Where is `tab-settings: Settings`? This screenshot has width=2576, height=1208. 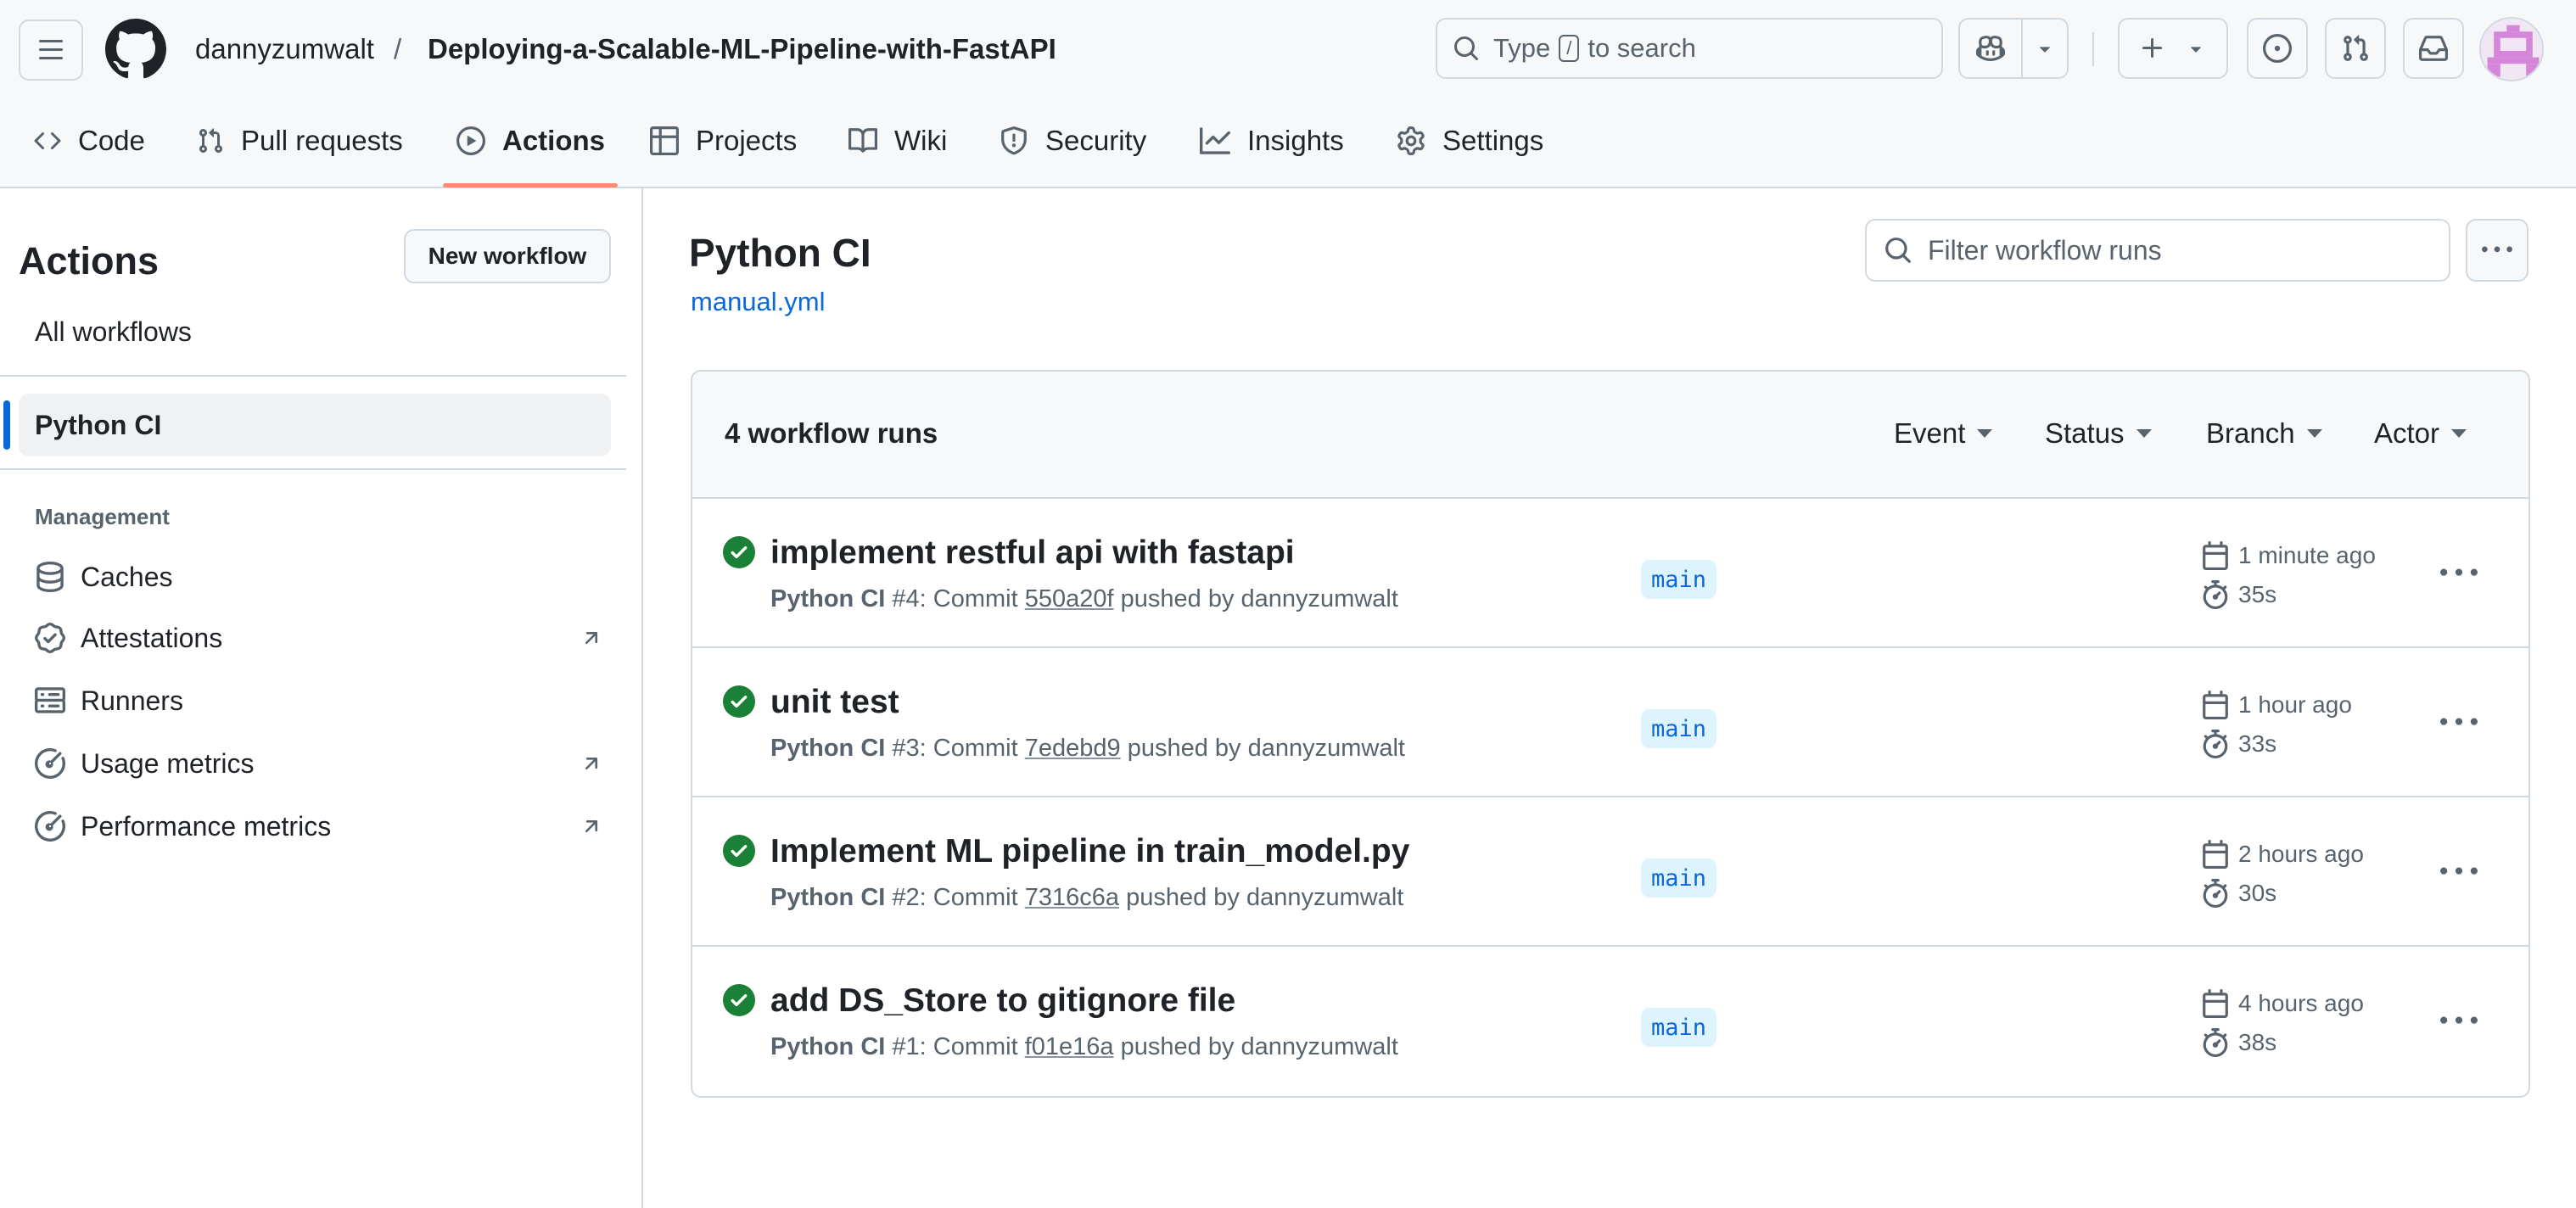 tab-settings: Settings is located at coordinates (1470, 140).